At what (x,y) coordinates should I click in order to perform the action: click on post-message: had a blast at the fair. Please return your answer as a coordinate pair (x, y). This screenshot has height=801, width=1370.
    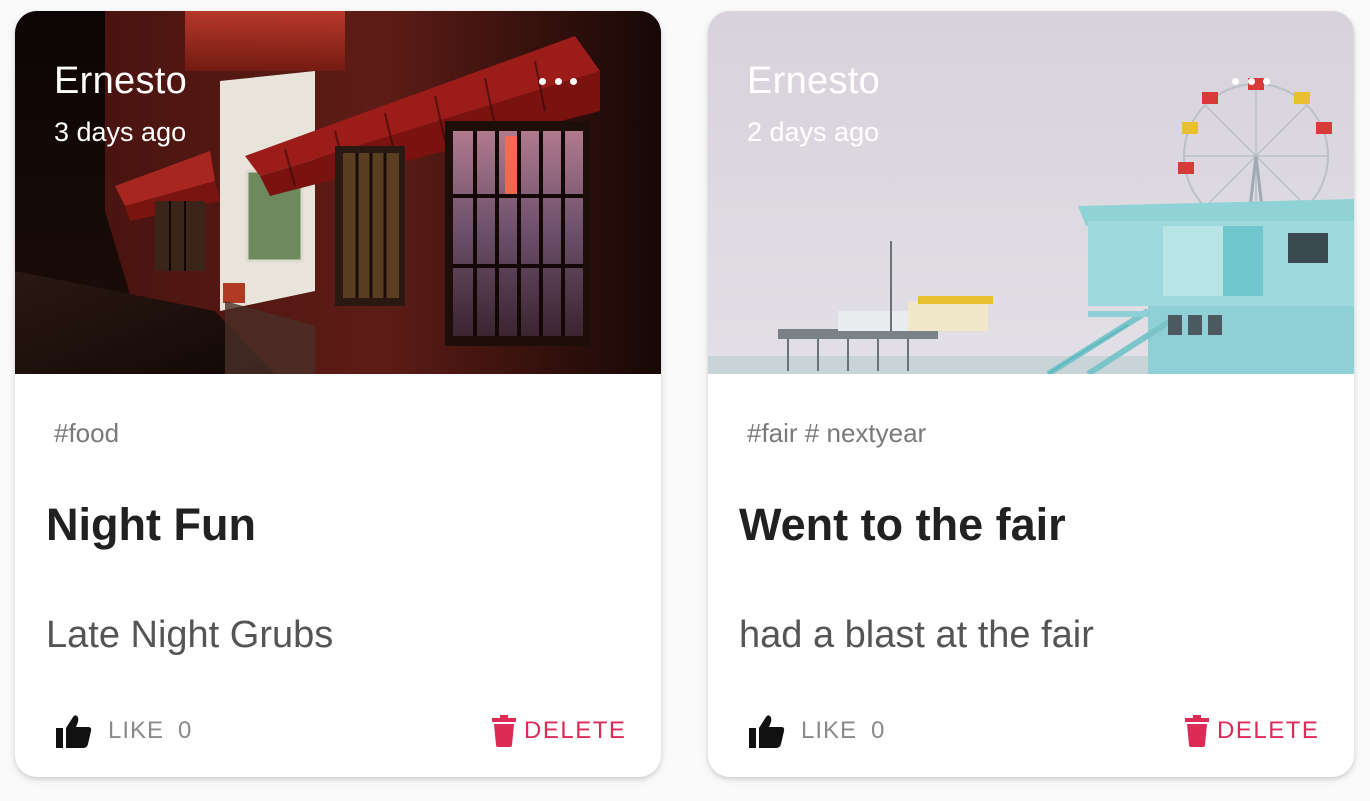
    Looking at the image, I should click on (916, 635).